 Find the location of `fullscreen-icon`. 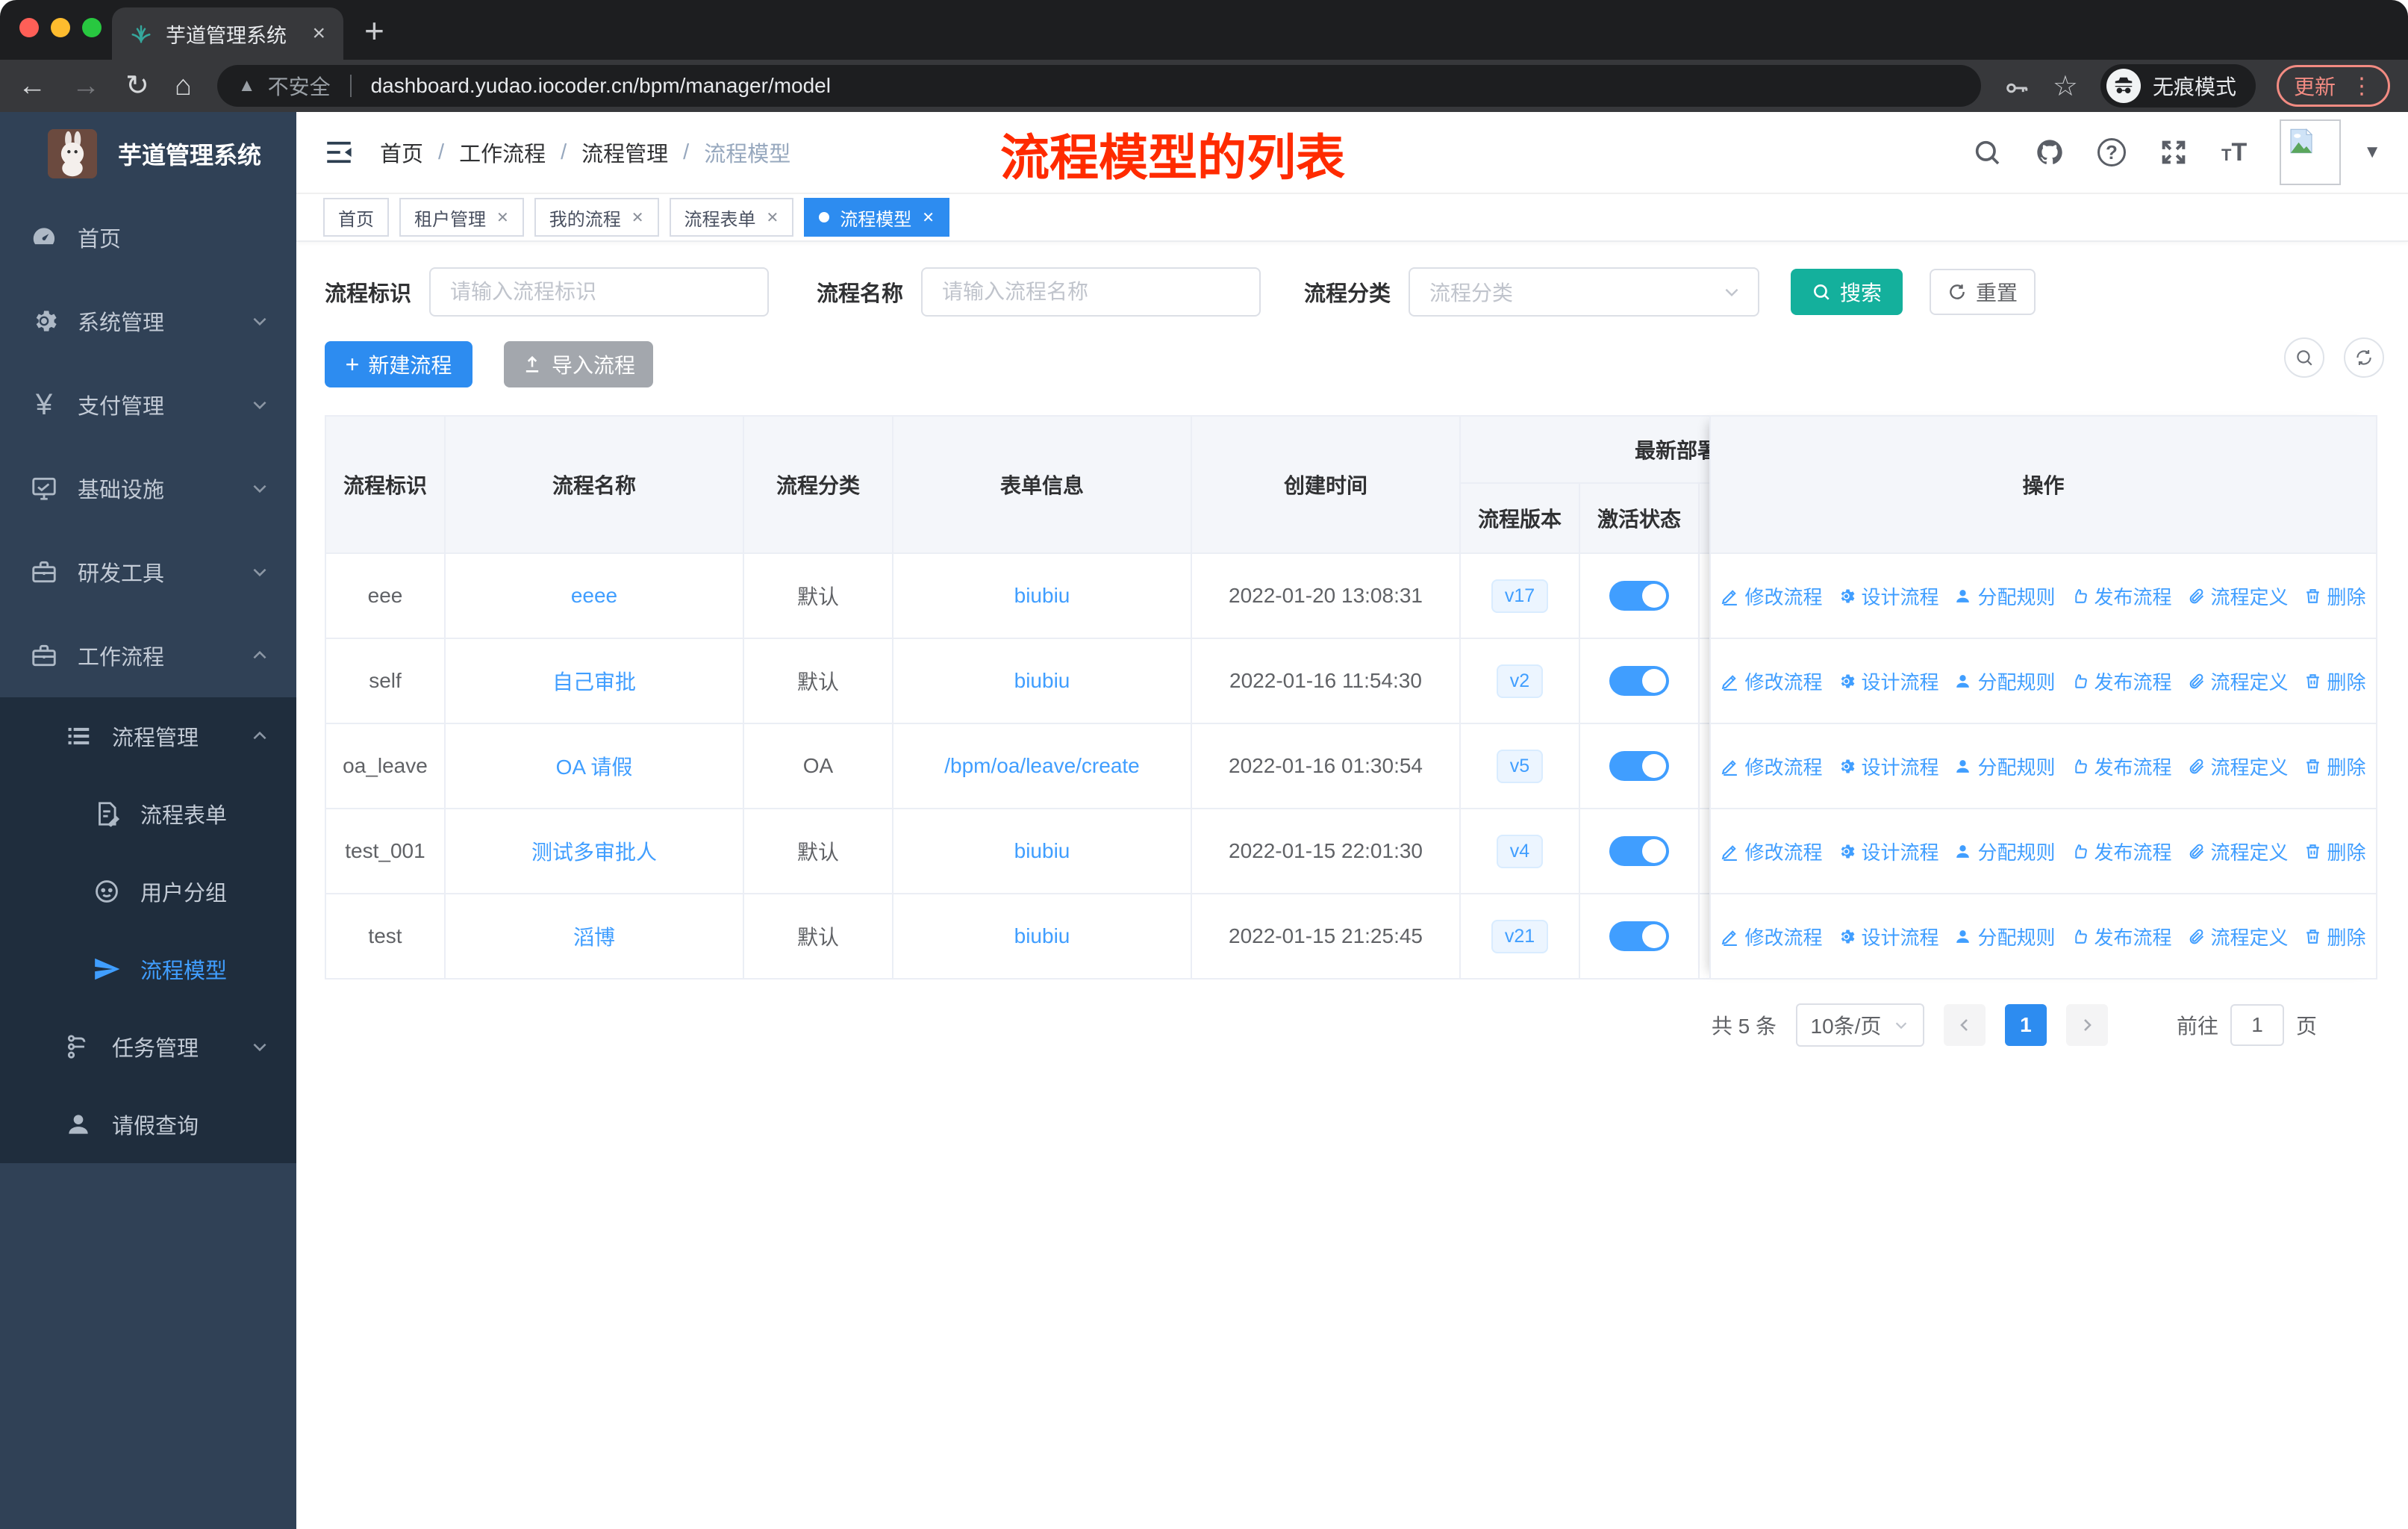

fullscreen-icon is located at coordinates (2174, 152).